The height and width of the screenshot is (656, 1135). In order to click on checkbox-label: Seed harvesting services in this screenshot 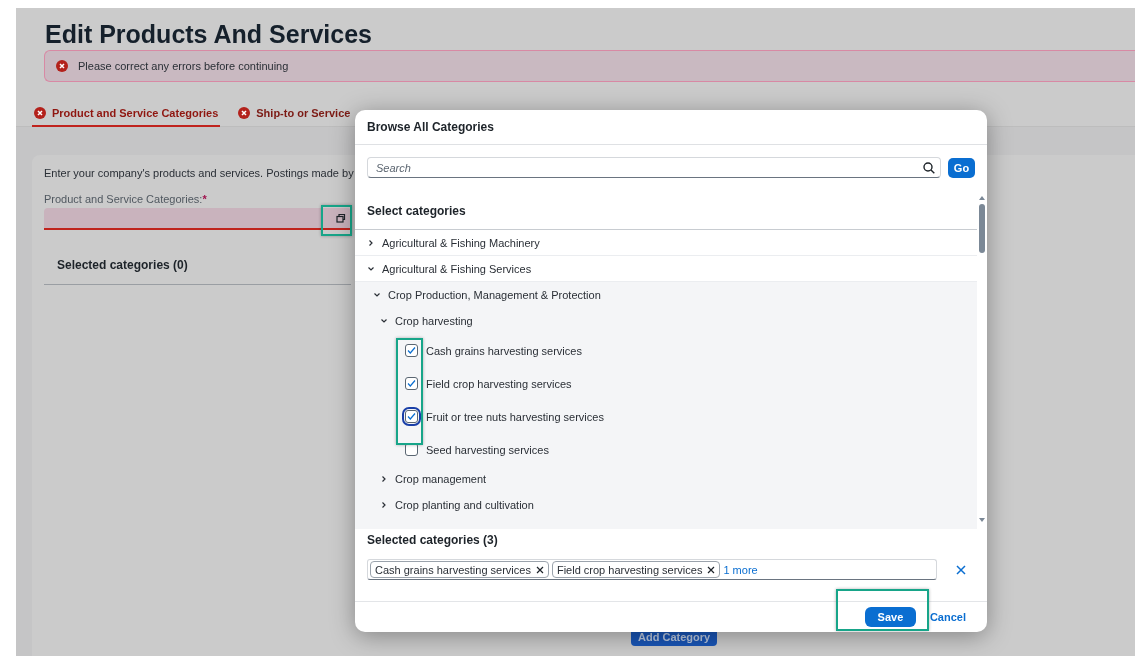, I will do `click(487, 449)`.